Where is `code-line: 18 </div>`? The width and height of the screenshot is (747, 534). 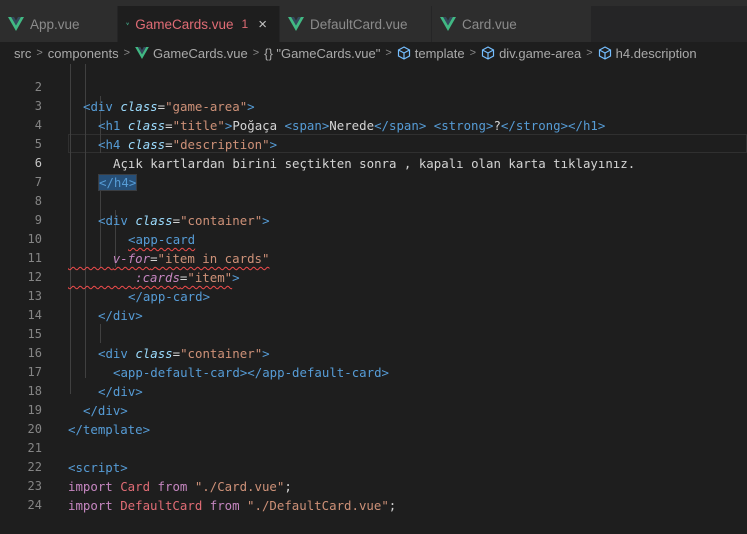 code-line: 18 </div> is located at coordinates (373, 390).